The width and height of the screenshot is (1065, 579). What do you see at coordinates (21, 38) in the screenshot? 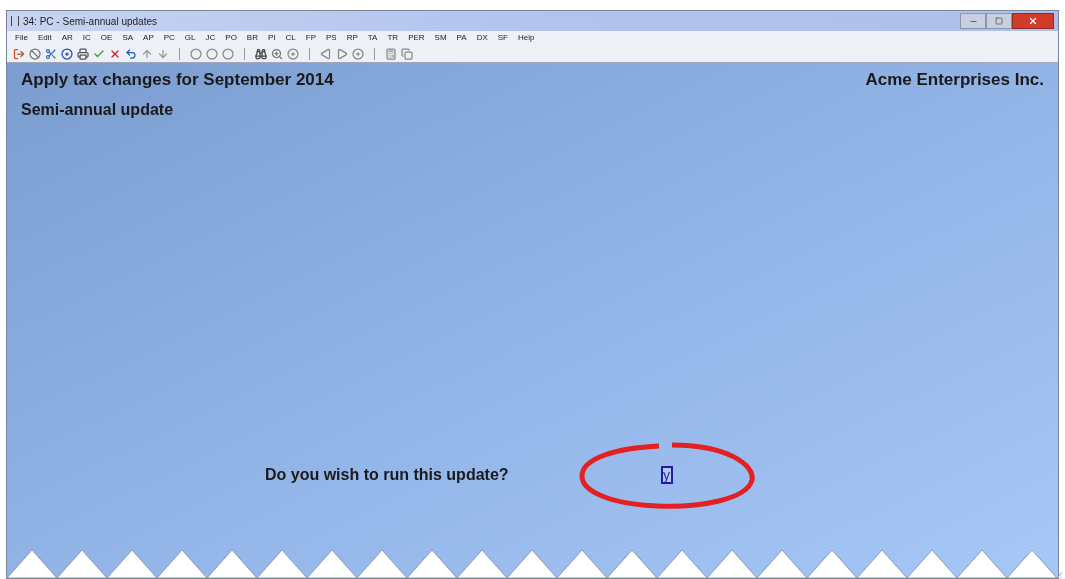
I see `menu-item: File` at bounding box center [21, 38].